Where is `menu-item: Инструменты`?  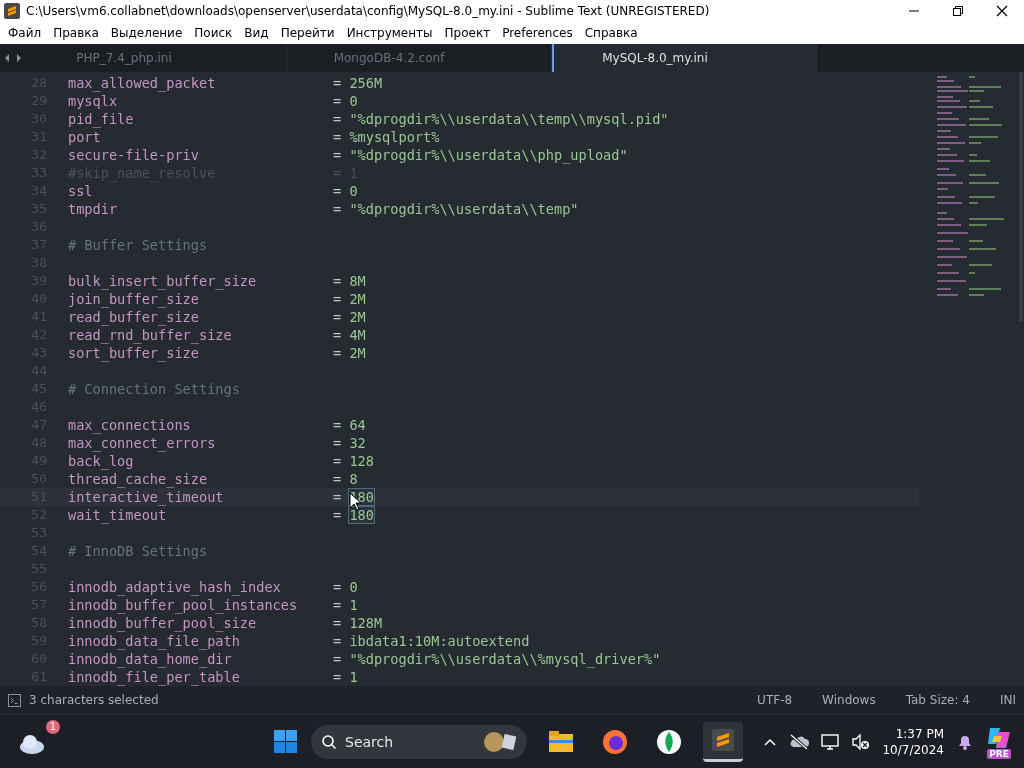
menu-item: Инструменты is located at coordinates (389, 33).